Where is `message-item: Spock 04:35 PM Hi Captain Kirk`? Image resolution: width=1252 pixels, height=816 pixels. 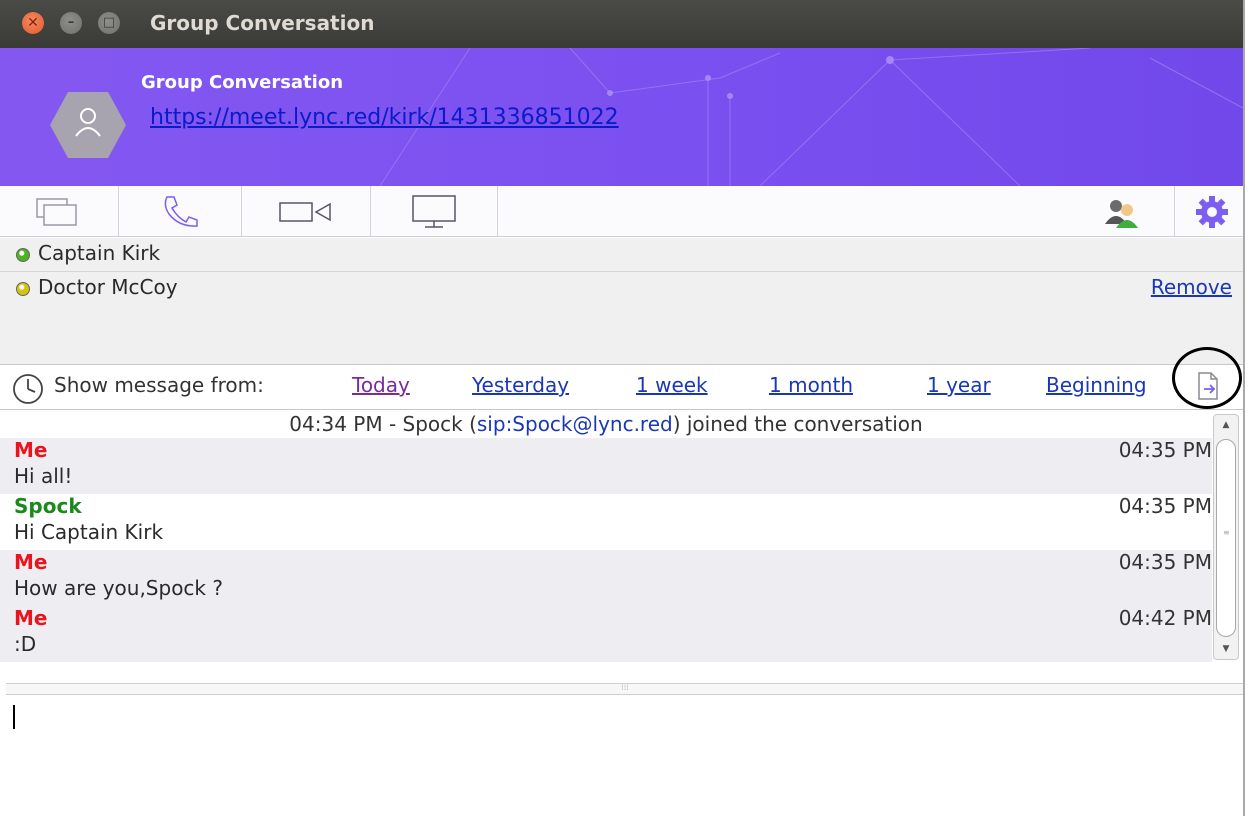 message-item: Spock 04:35 PM Hi Captain Kirk is located at coordinates (606, 522).